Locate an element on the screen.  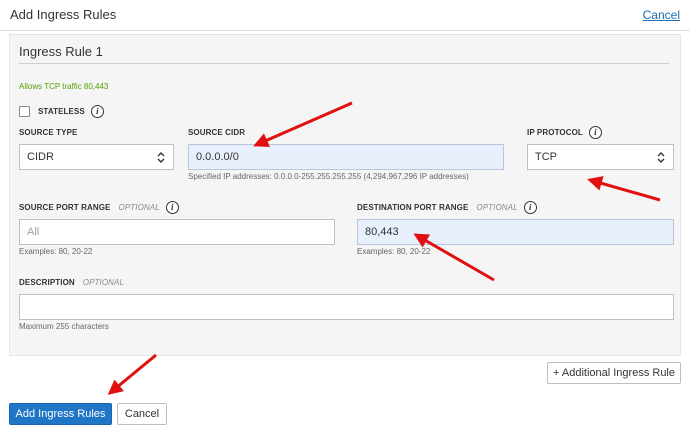
description-label: DESCRIPTION OPTIONAL is located at coordinates (71, 282).